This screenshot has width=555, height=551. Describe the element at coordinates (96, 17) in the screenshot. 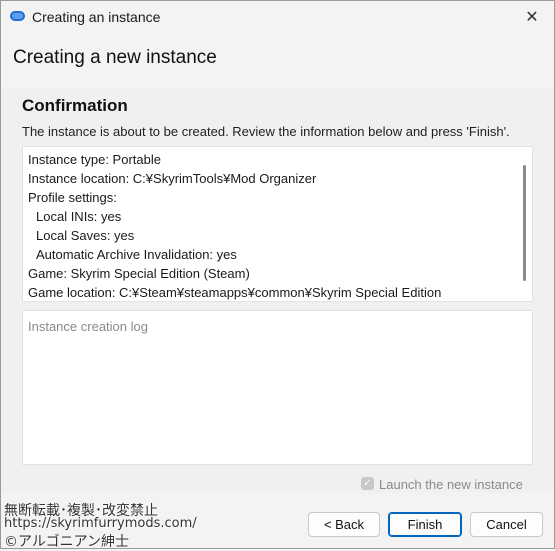

I see `window-title: Creating an instance` at that location.